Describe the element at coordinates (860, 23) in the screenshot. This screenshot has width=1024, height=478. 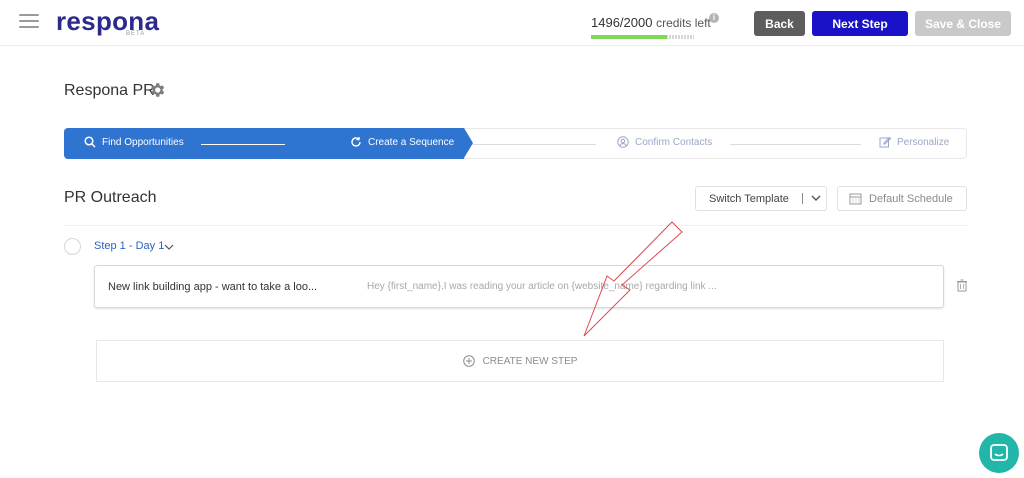
I see `next-step-button: Next Step` at that location.